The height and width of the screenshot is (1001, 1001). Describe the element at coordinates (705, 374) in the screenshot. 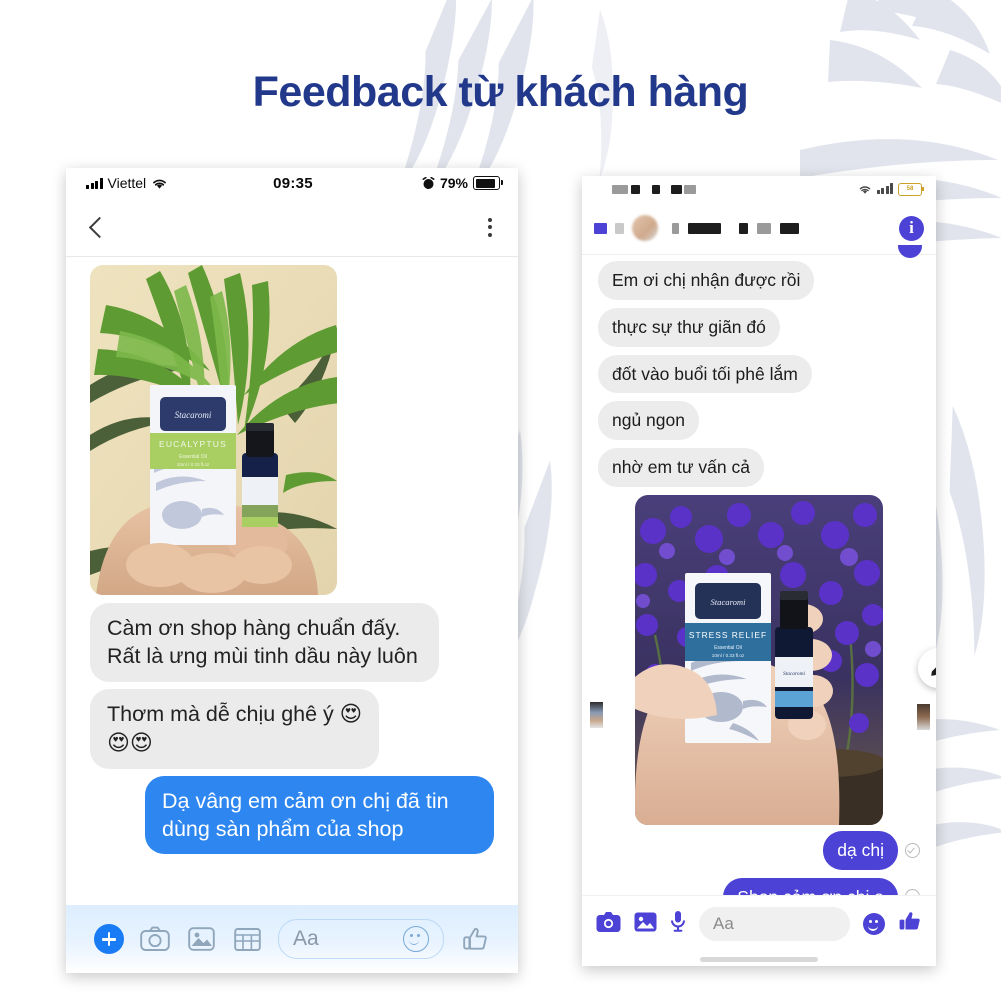

I see `message-bubble-incoming: đốt vào buổi tối phê lắm` at that location.